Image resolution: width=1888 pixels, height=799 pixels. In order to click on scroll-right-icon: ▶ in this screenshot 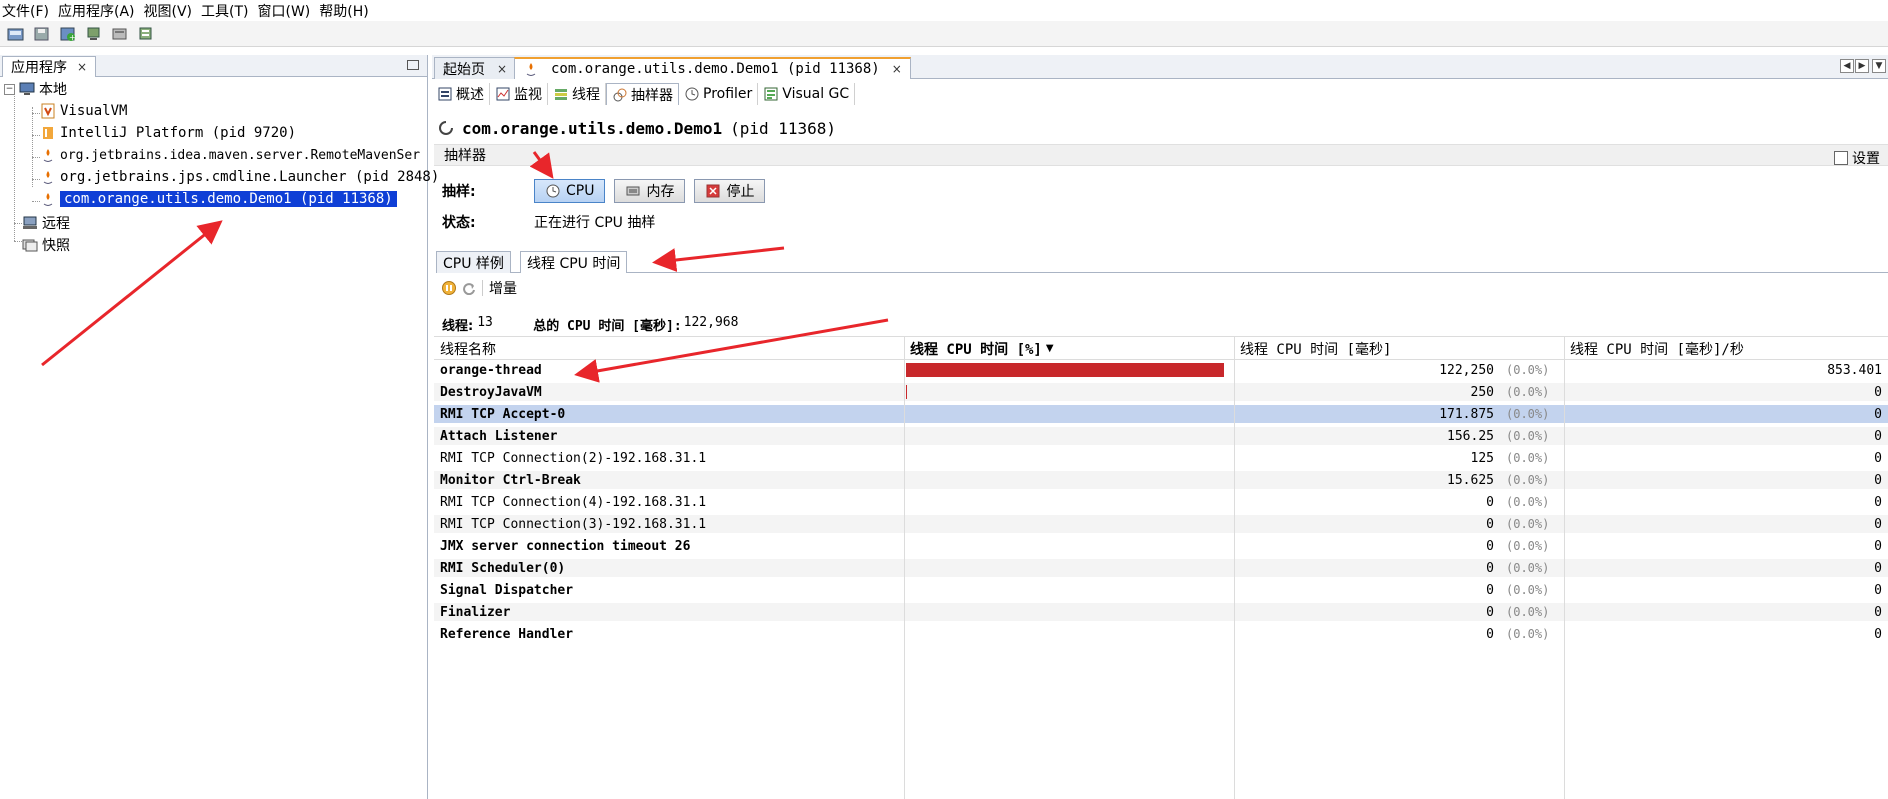, I will do `click(1862, 66)`.